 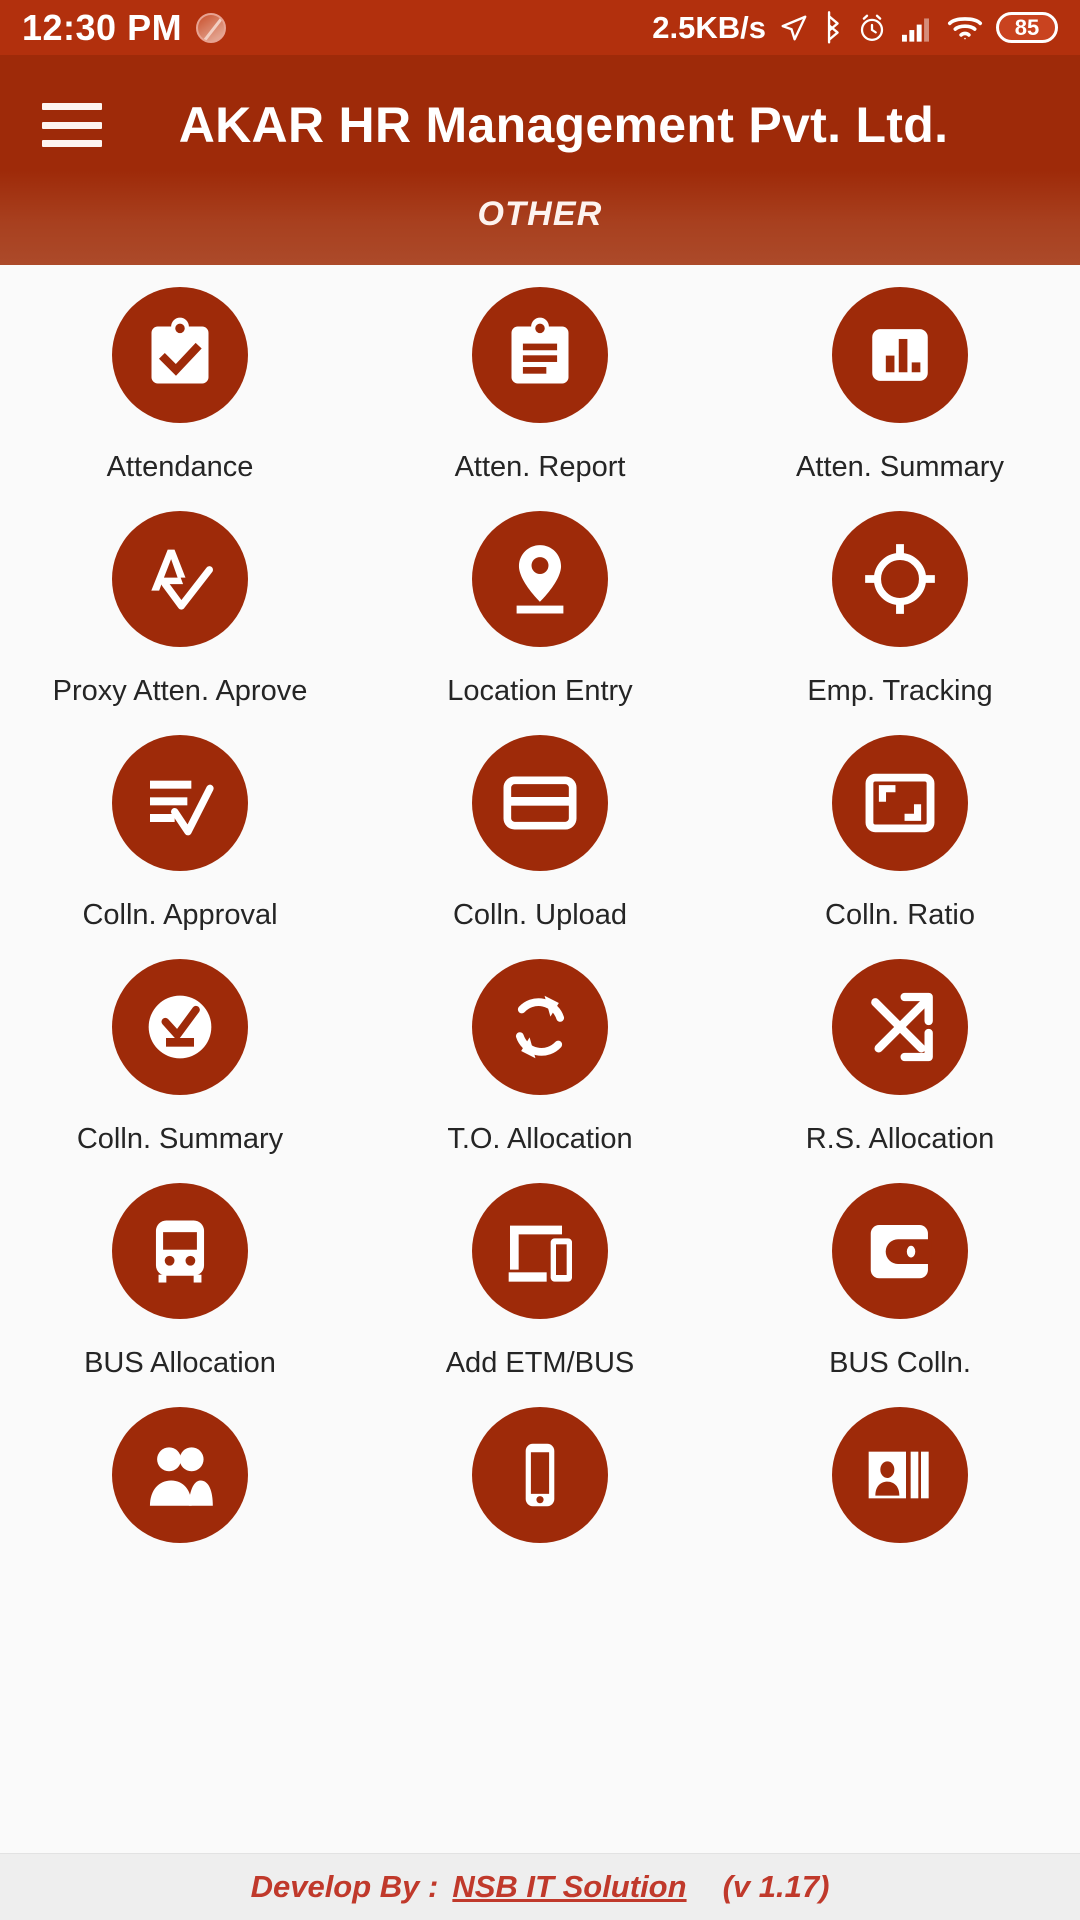 I want to click on grid-item-label: BUS Colln., so click(x=900, y=1363).